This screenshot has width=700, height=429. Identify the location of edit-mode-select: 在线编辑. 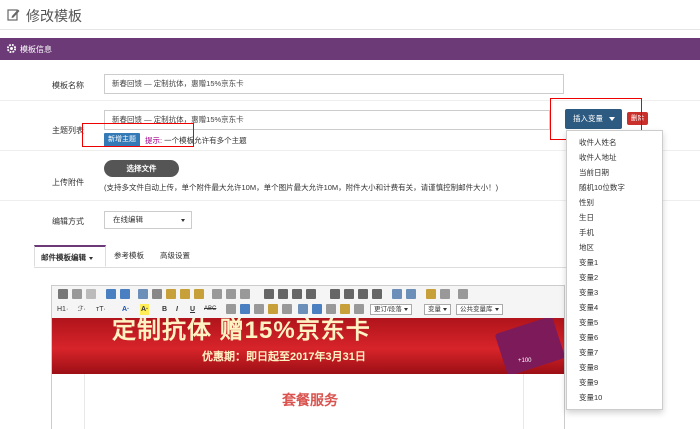
(148, 220).